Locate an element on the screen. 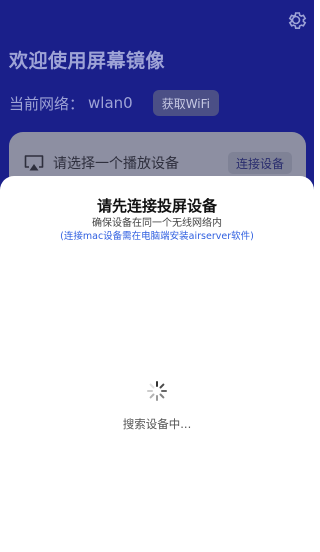 The width and height of the screenshot is (320, 552). network-row: 当前网络： wlan0 获取WiFi is located at coordinates (114, 103).